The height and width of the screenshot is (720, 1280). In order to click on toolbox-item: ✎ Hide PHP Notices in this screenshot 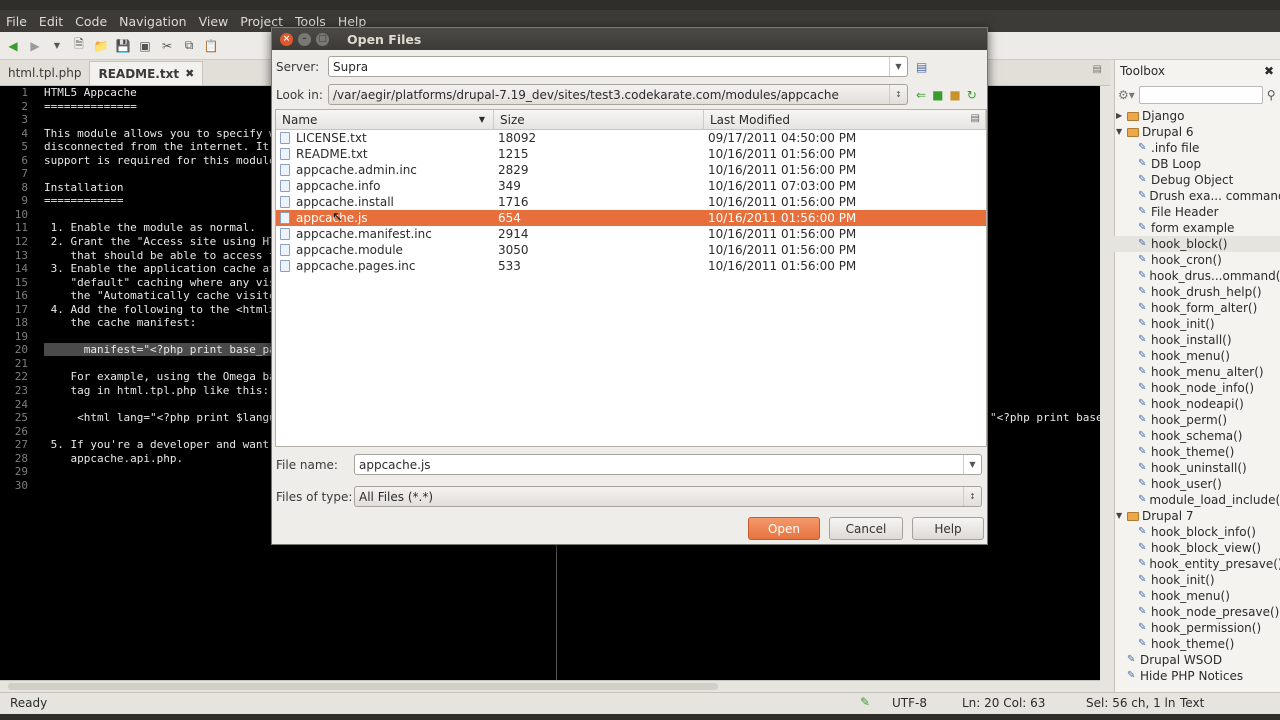, I will do `click(1197, 676)`.